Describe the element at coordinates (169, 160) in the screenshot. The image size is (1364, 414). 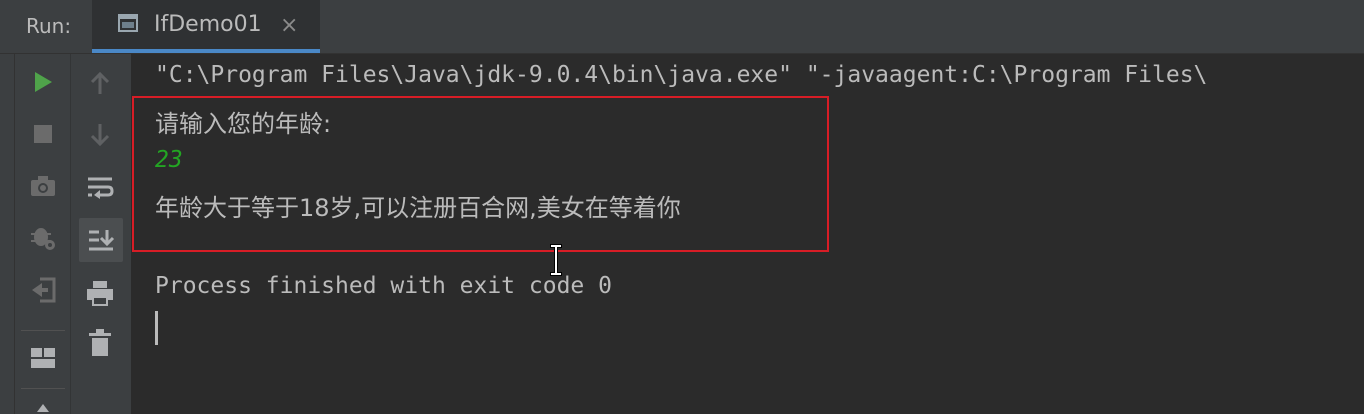
I see `user-input-text: 23` at that location.